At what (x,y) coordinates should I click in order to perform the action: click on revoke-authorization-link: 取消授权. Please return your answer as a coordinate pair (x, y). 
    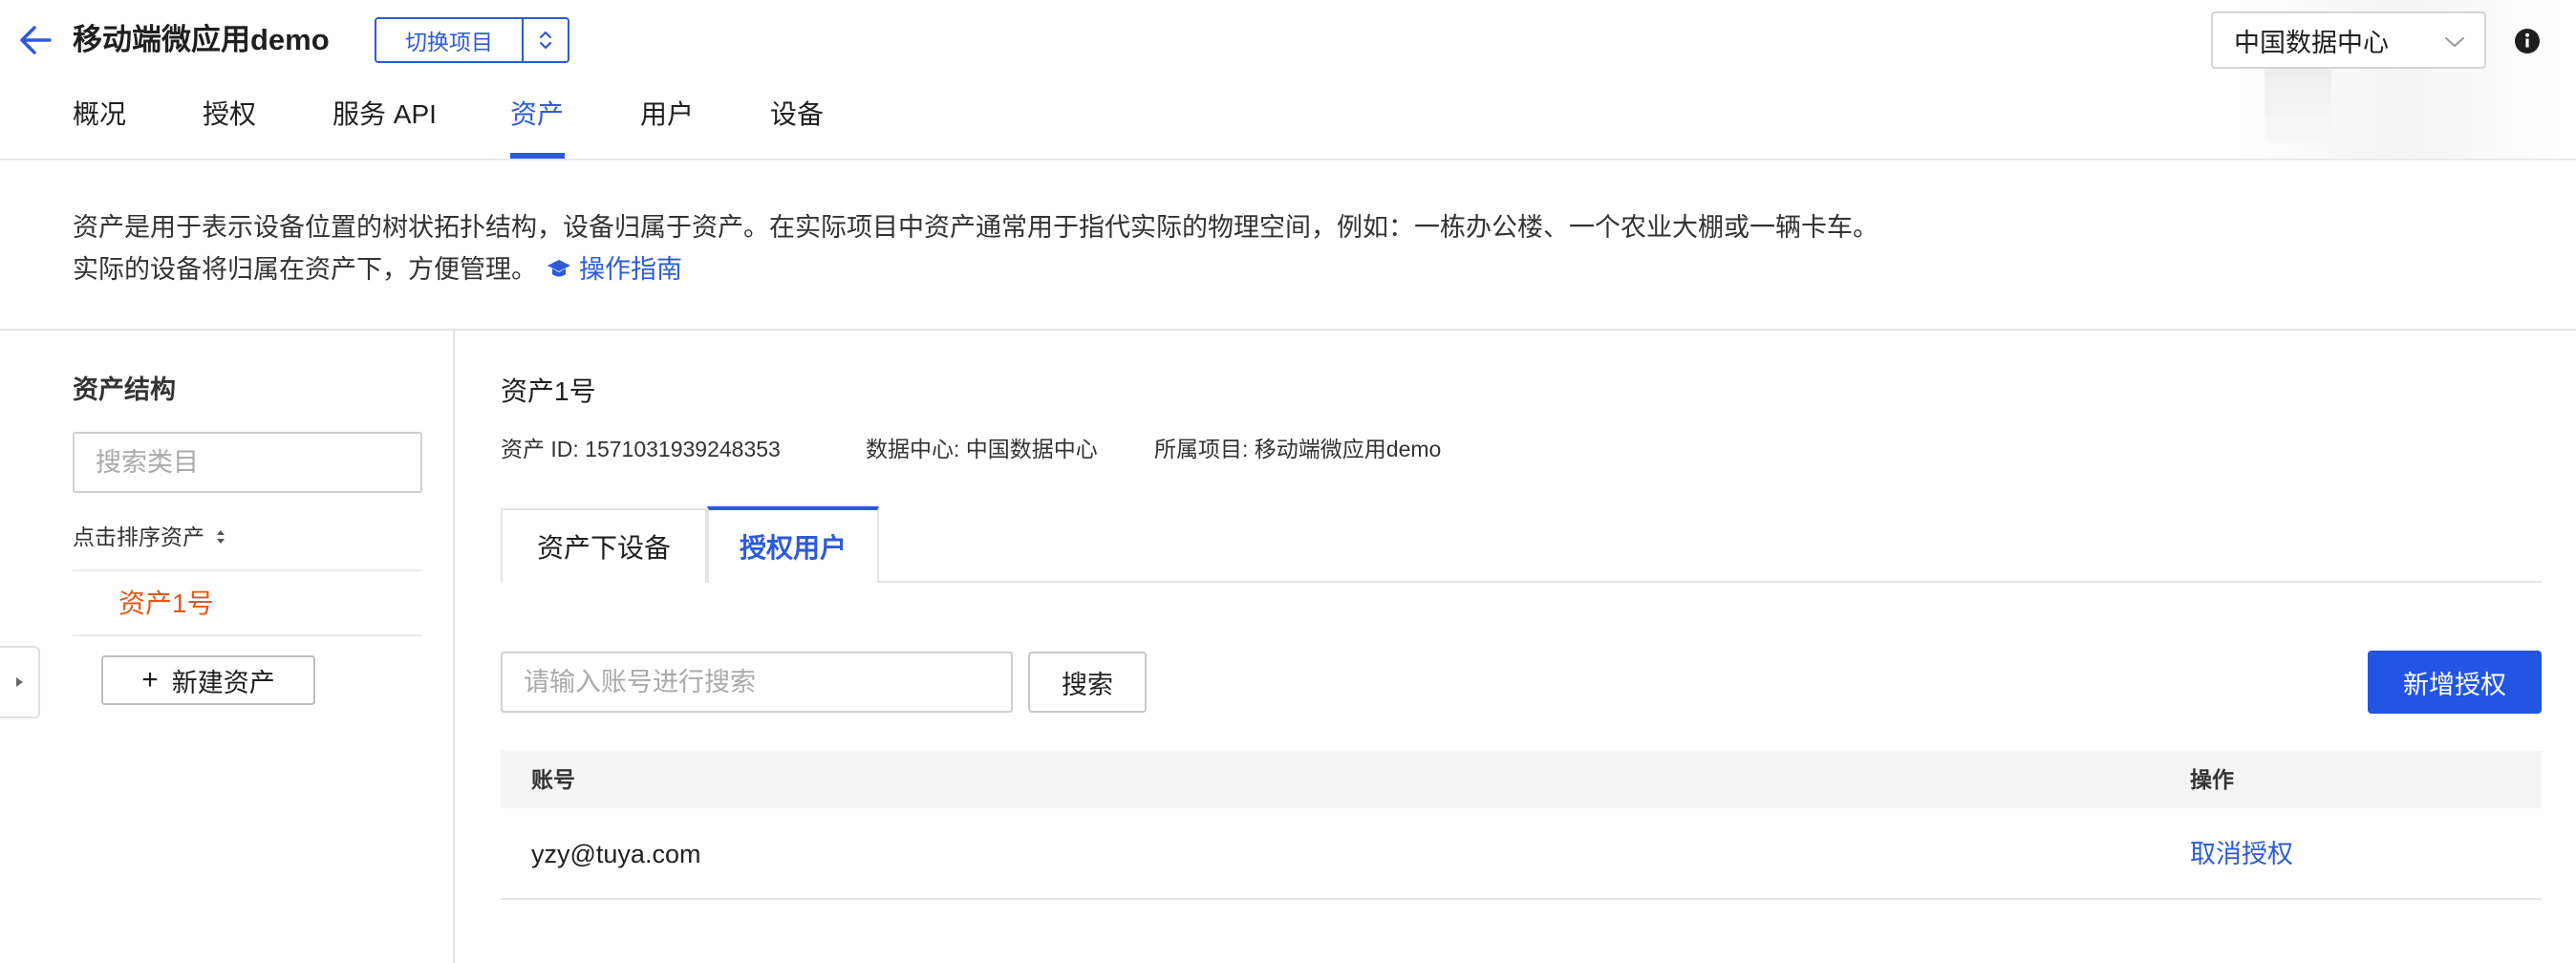
    Looking at the image, I should click on (2241, 854).